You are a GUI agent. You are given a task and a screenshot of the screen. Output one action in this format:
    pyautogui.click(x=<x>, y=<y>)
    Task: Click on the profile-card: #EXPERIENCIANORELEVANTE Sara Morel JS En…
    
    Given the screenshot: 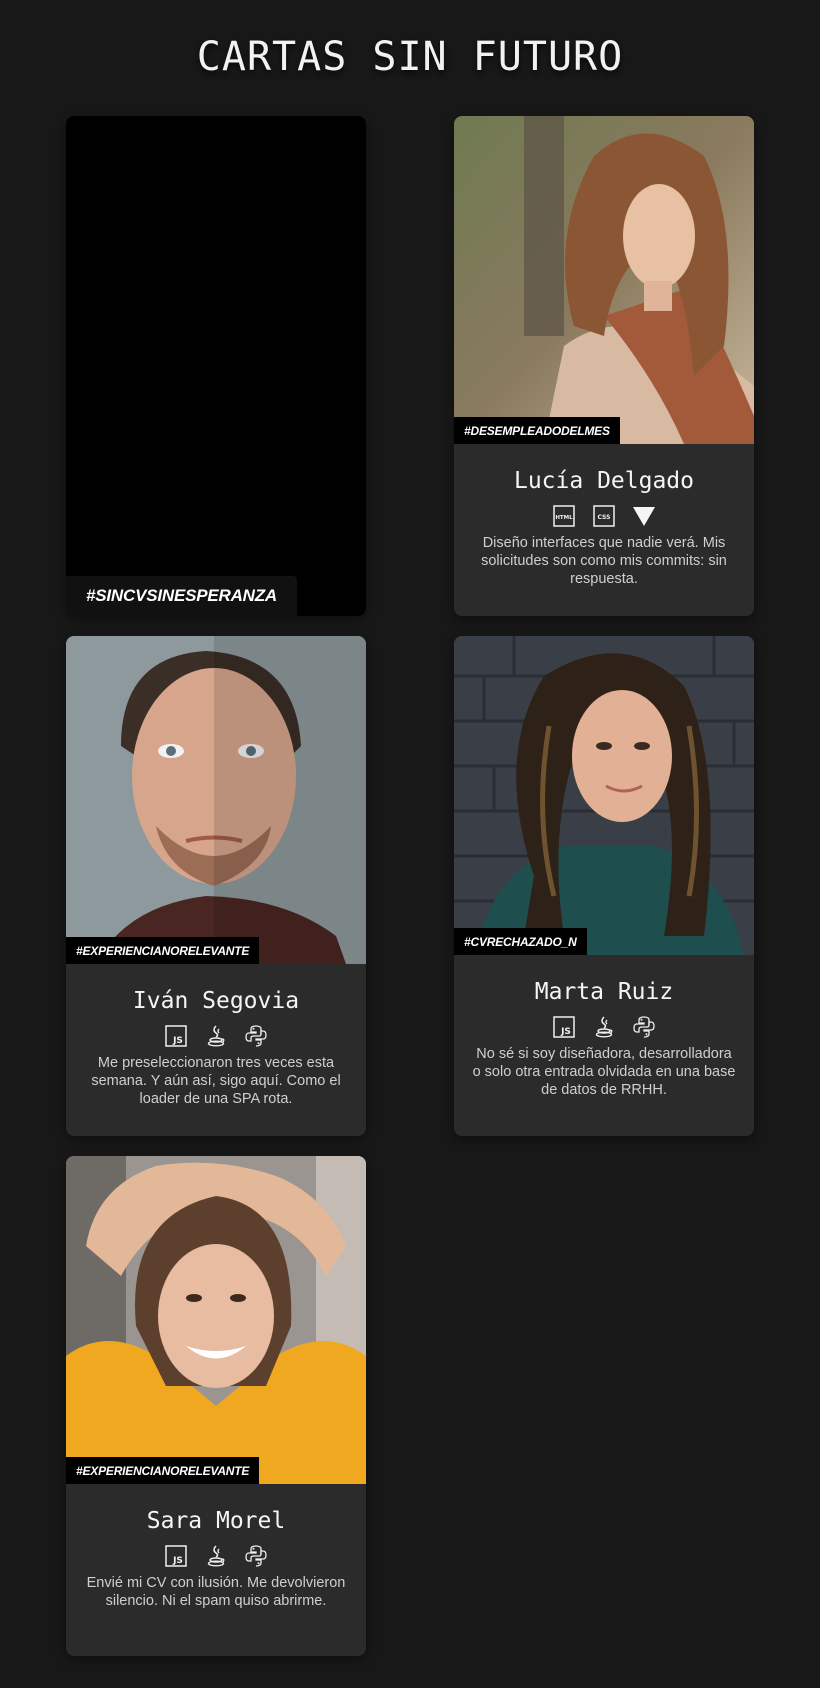 What is the action you would take?
    pyautogui.click(x=216, y=1406)
    